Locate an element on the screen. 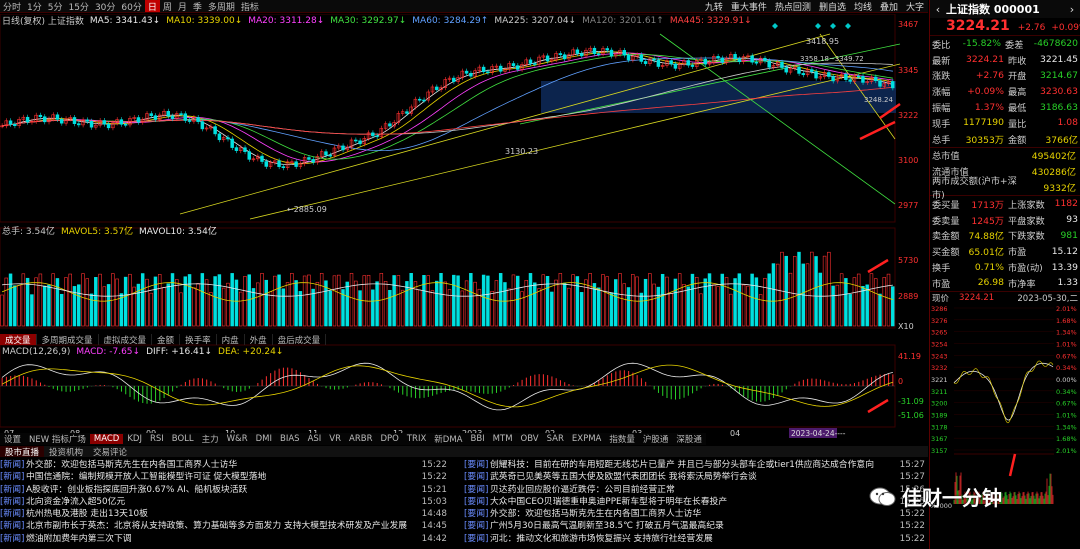 The width and height of the screenshot is (1080, 549). news-title: 大众中国CEO贝瑞德重申奥迪PPE新车型将于明年在长春投产 is located at coordinates (694, 502).